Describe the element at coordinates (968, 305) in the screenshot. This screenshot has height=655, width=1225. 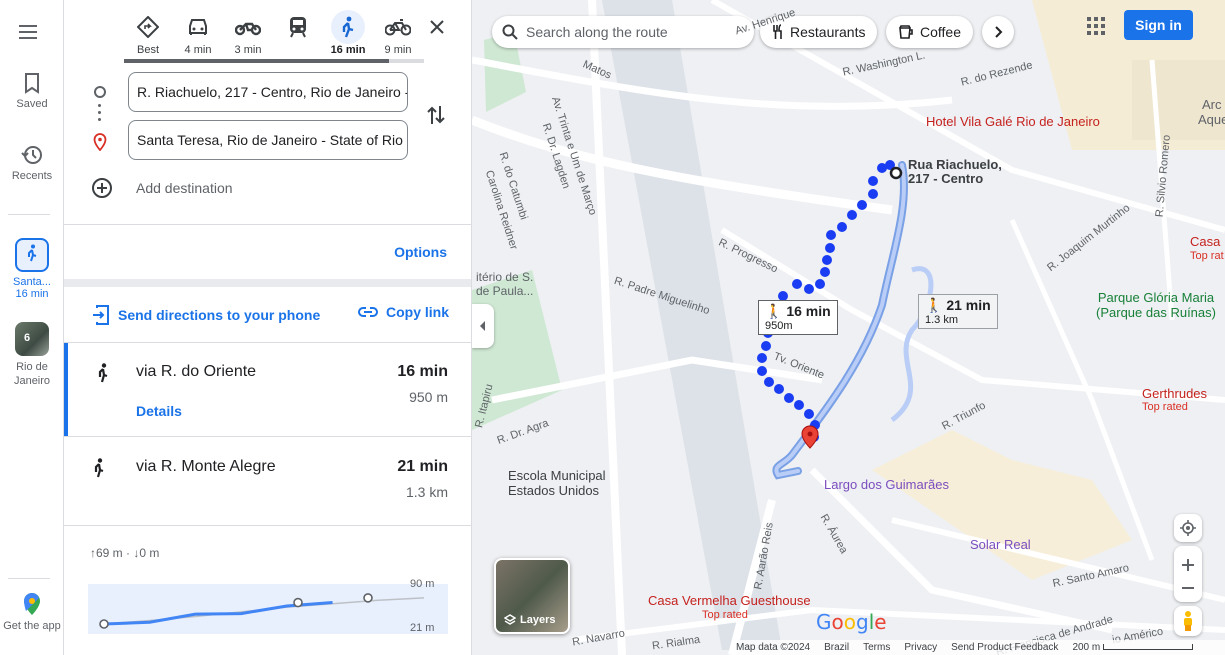
I see `badge-time: 21 min` at that location.